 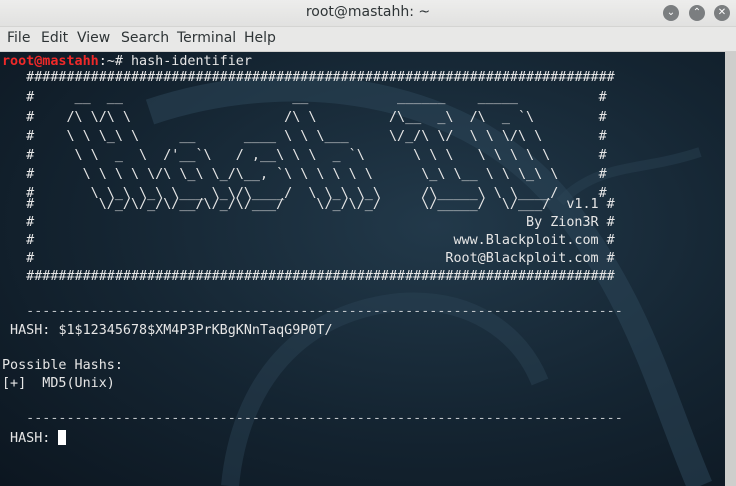 I want to click on menu-help: Help, so click(x=260, y=38).